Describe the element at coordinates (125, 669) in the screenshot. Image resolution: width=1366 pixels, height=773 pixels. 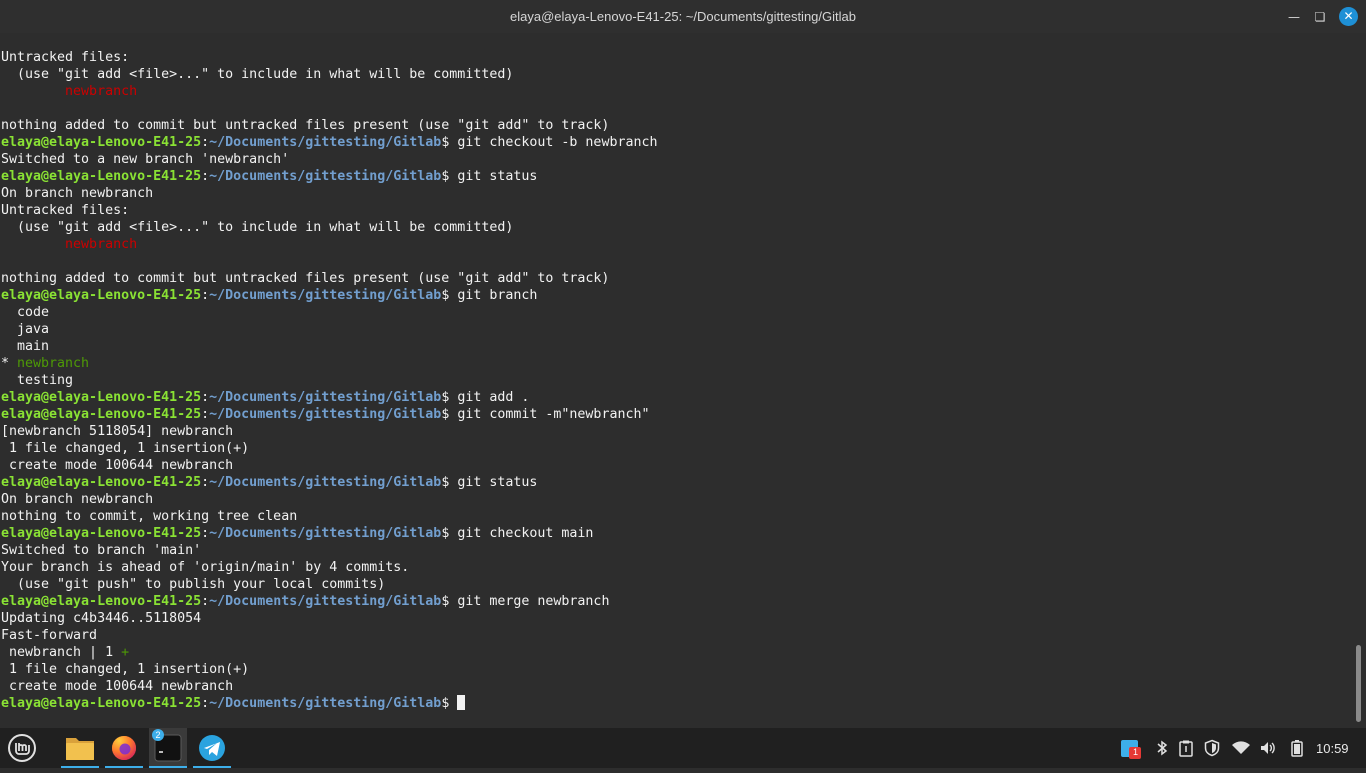
I see `output-text: 1 file changed, 1 insertion(+)` at that location.